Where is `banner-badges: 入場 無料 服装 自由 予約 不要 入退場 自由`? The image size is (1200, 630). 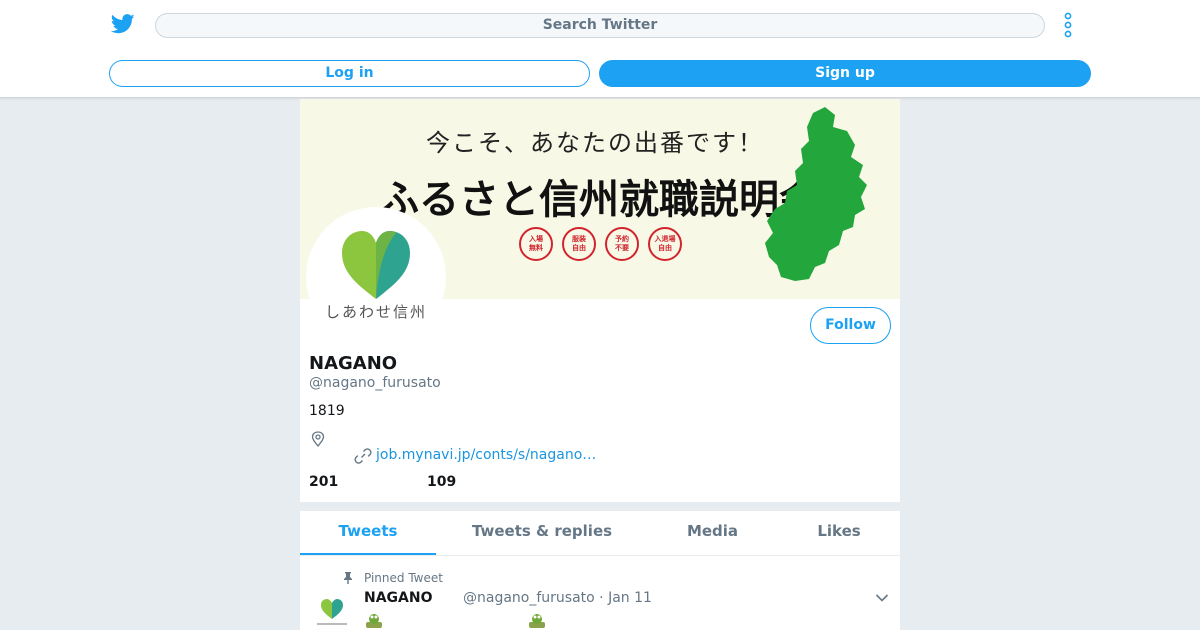
banner-badges: 入場 無料 服装 自由 予約 不要 入退場 自由 is located at coordinates (600, 244).